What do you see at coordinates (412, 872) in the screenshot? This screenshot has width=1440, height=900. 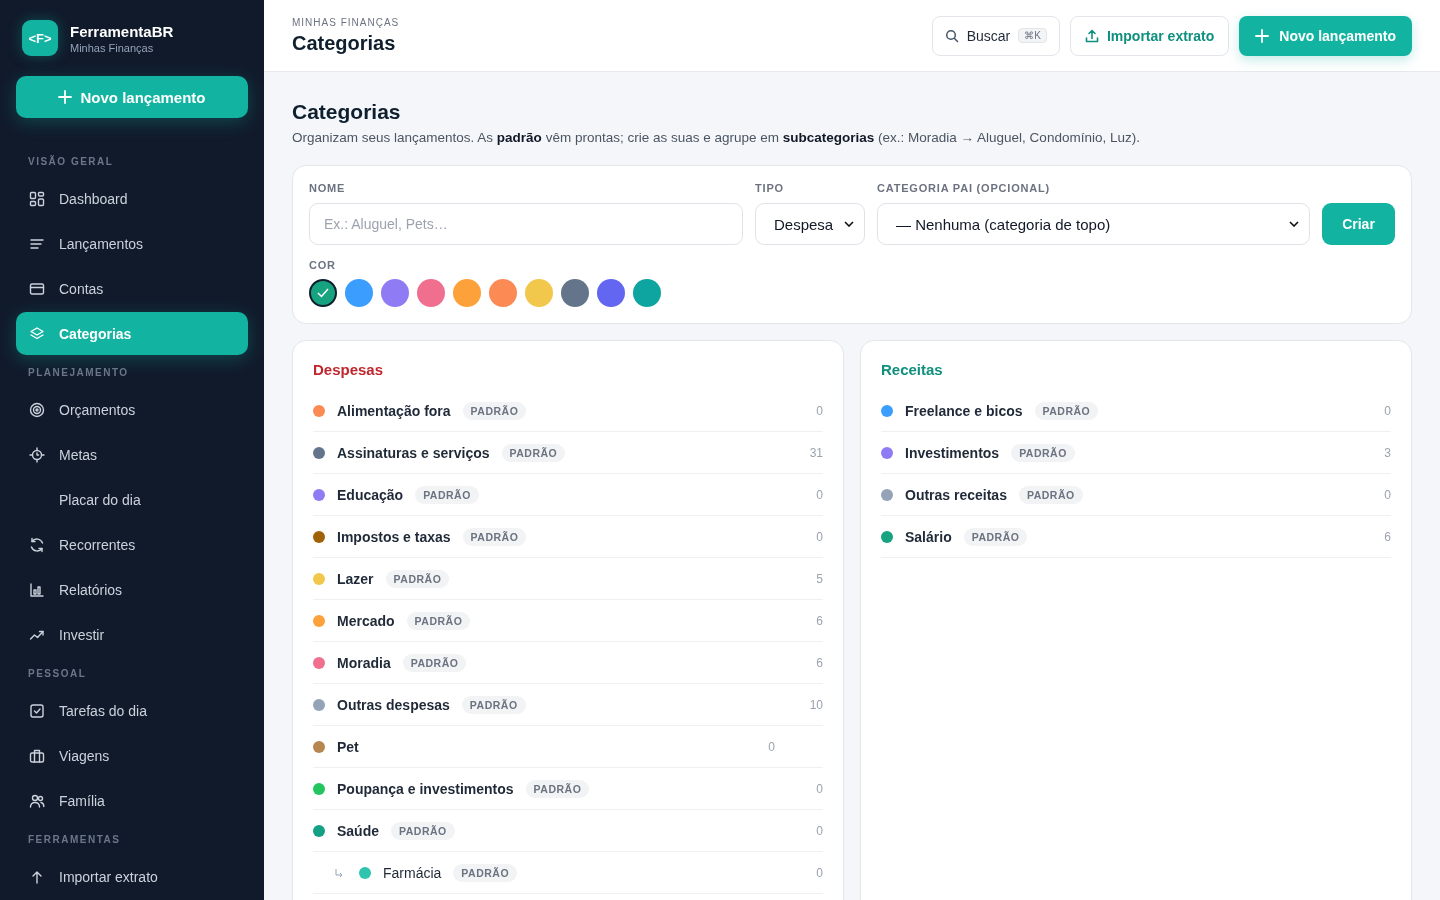 I see `category-name: Farmácia` at bounding box center [412, 872].